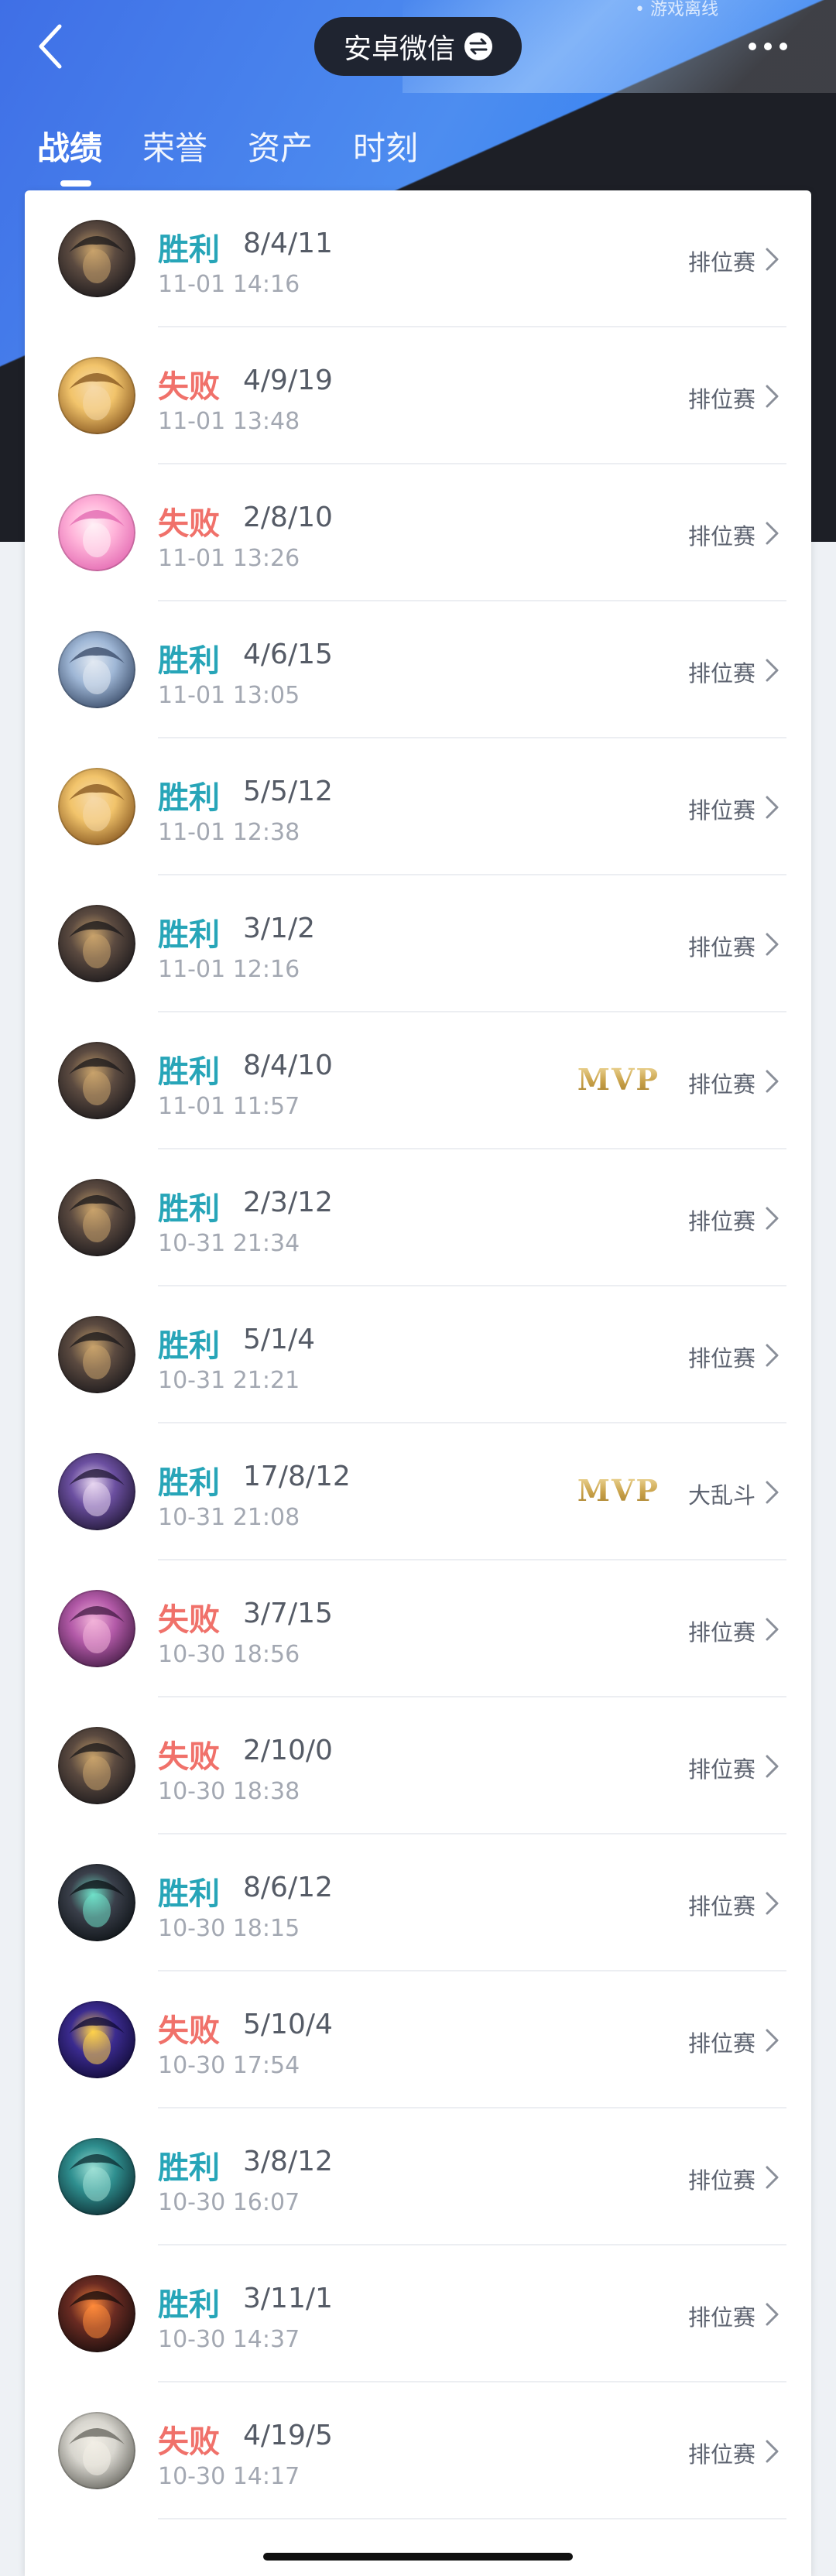 Image resolution: width=836 pixels, height=2576 pixels. Describe the element at coordinates (229, 1381) in the screenshot. I see `match-time: 10-31 21:21` at that location.